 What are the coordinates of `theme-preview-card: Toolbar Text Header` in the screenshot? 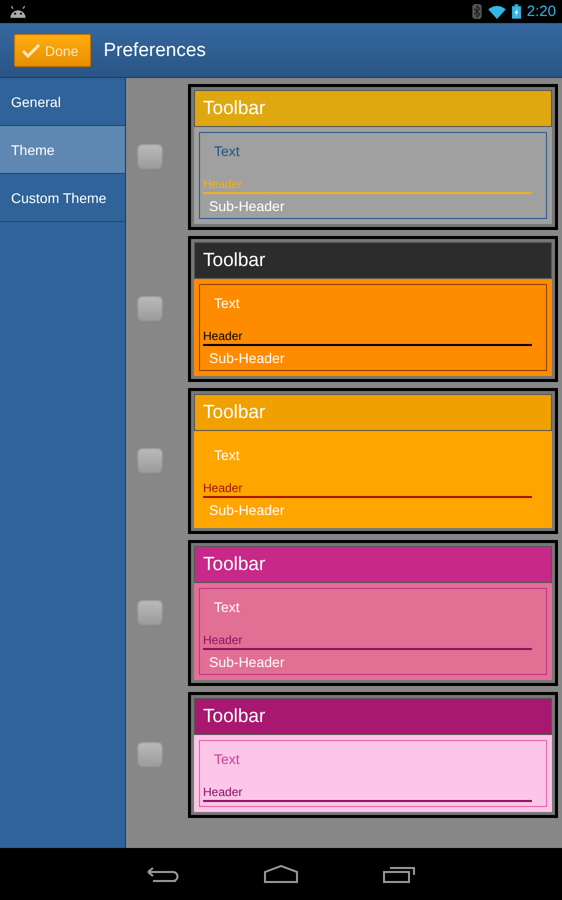 It's located at (373, 755).